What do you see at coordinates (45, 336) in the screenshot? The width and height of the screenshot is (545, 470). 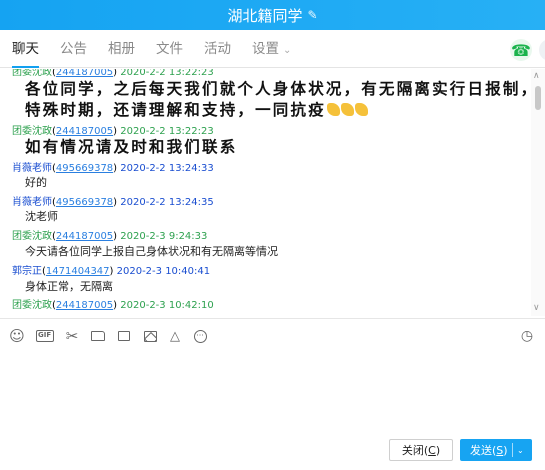 I see `gif-icon: GIF` at bounding box center [45, 336].